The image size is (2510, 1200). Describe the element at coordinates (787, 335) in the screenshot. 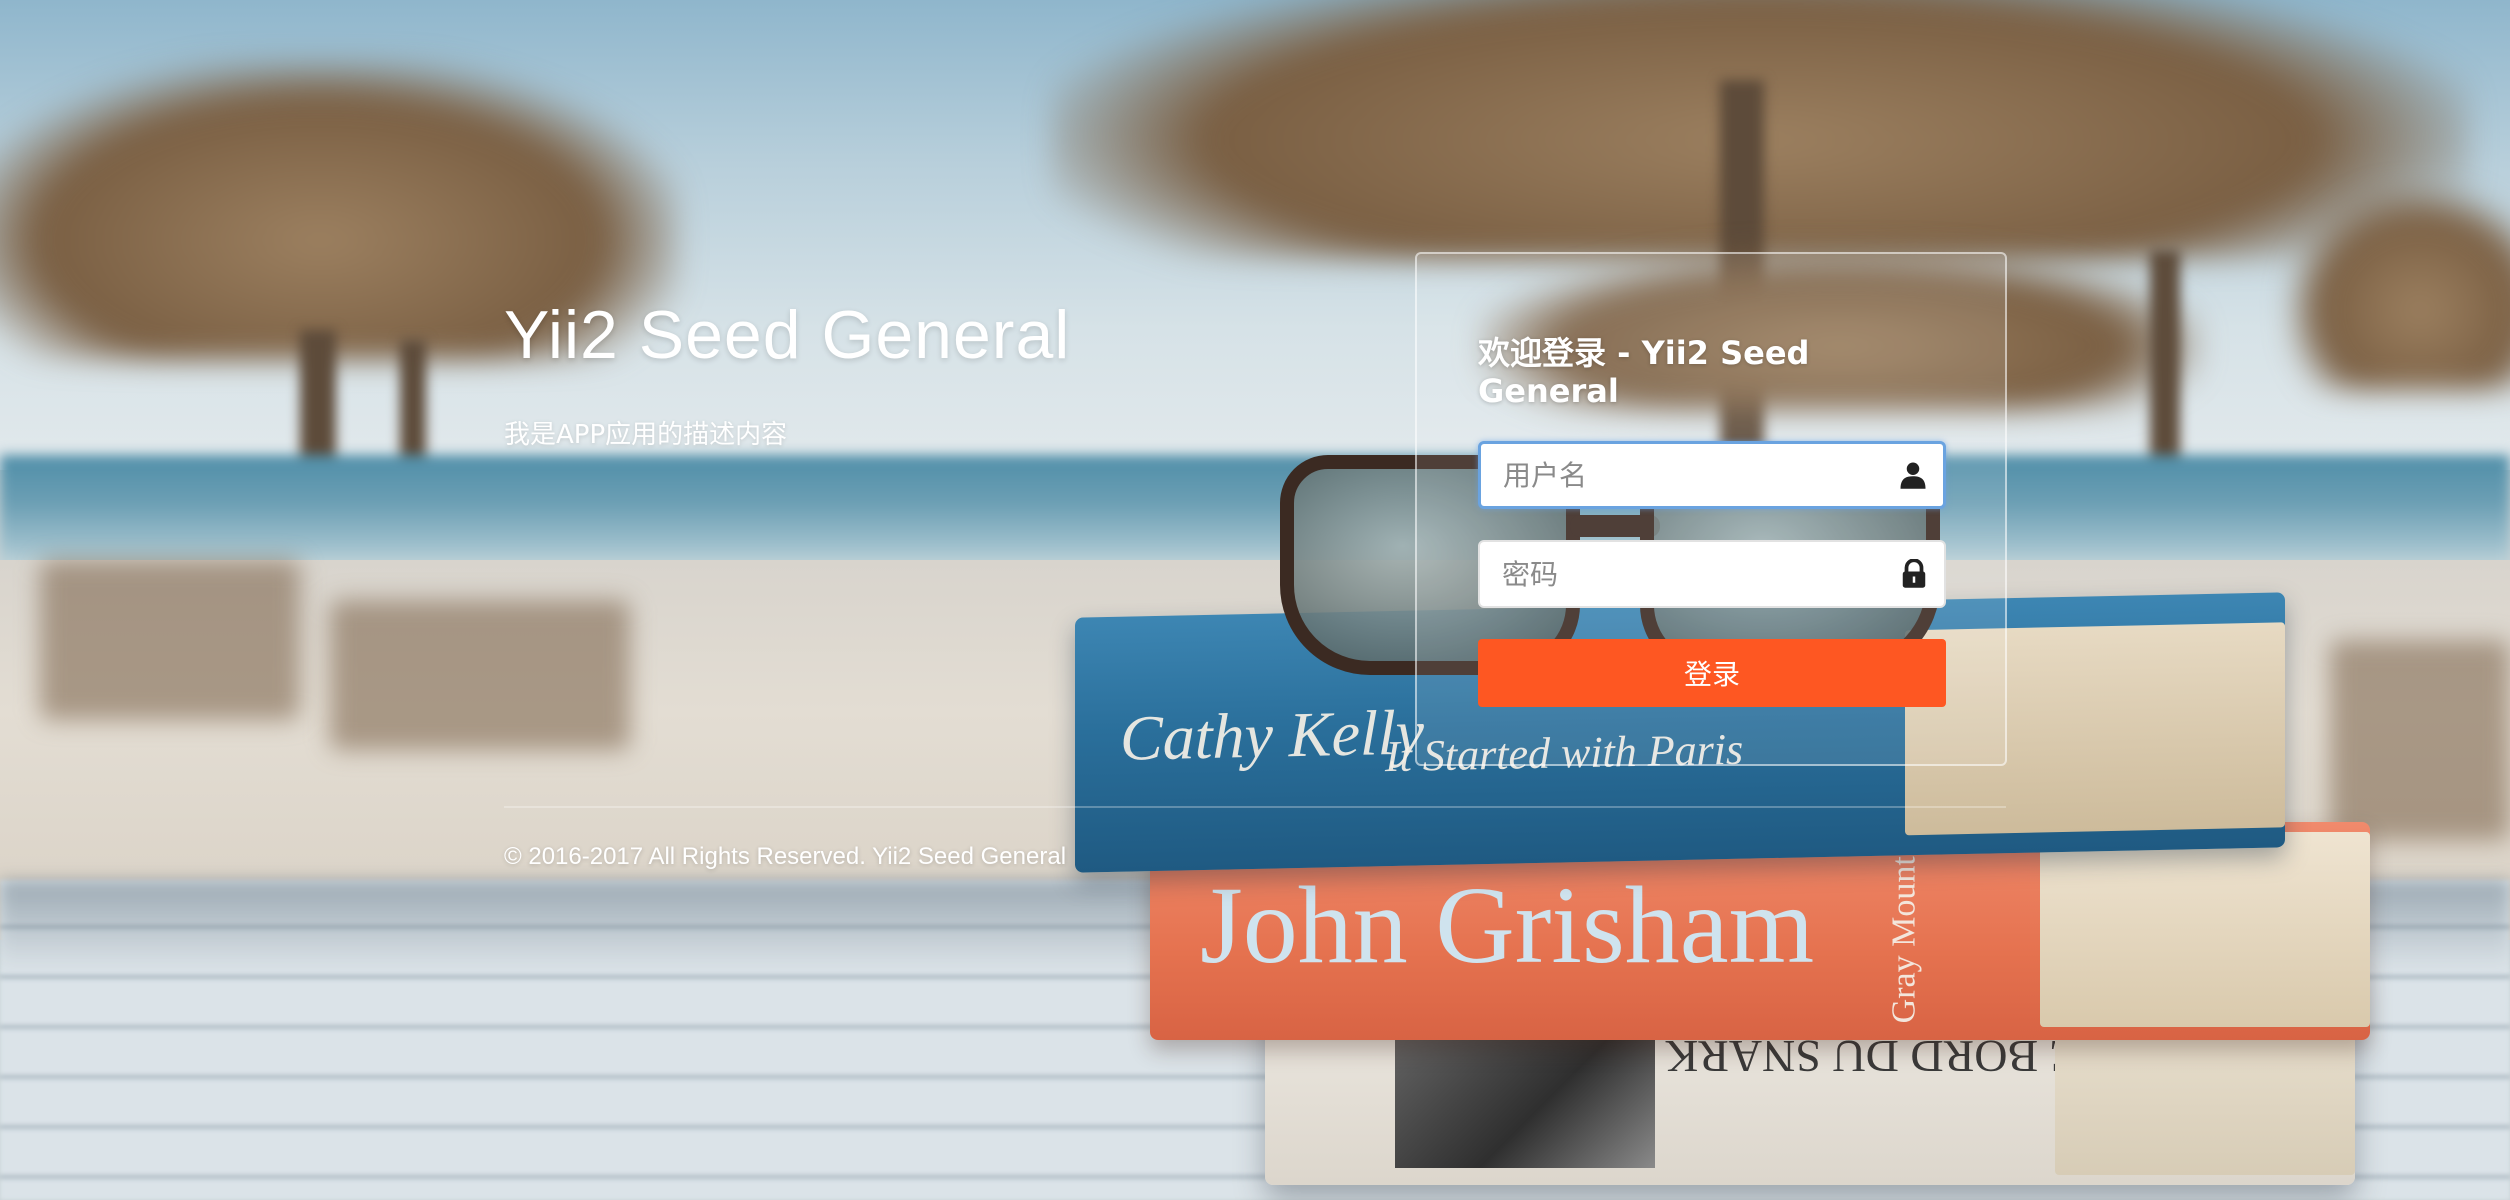

I see `app-title: Yii2 Seed General` at that location.